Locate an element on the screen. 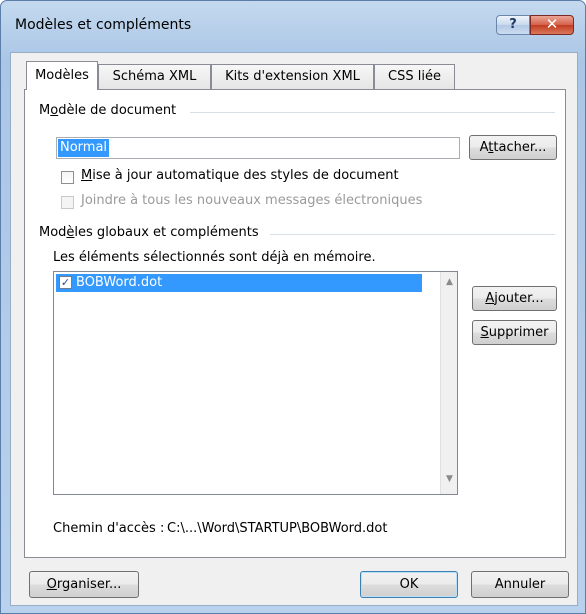  path-value: C:\...\Word\STARTUP\BOBWord.dot is located at coordinates (277, 528).